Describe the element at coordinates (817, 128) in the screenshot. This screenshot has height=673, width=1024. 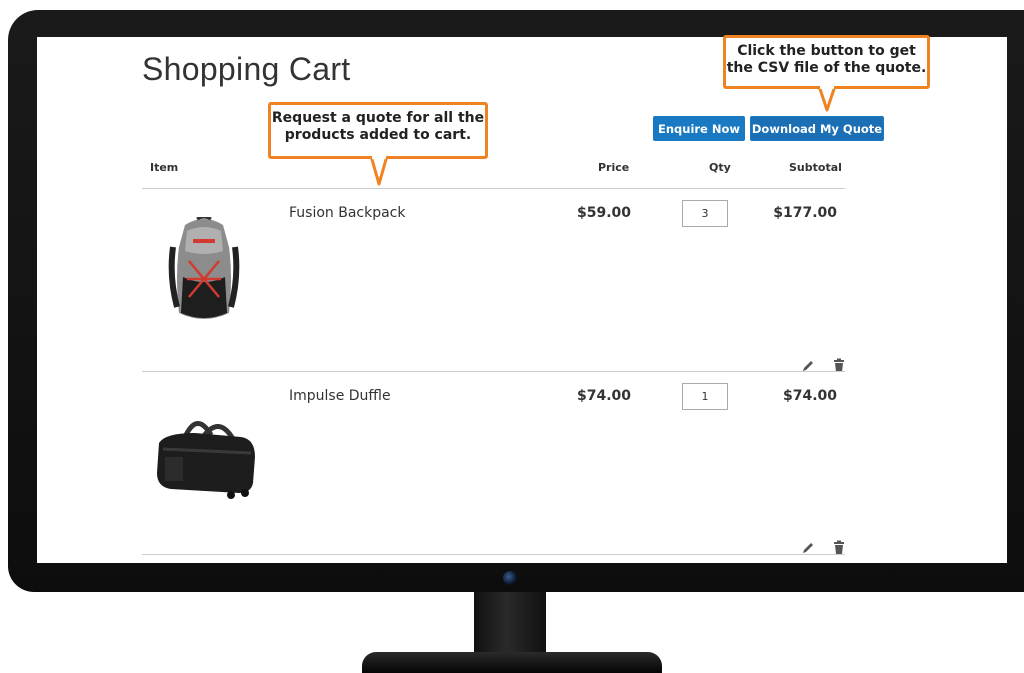
I see `download-quote-button: Download My Quote` at that location.